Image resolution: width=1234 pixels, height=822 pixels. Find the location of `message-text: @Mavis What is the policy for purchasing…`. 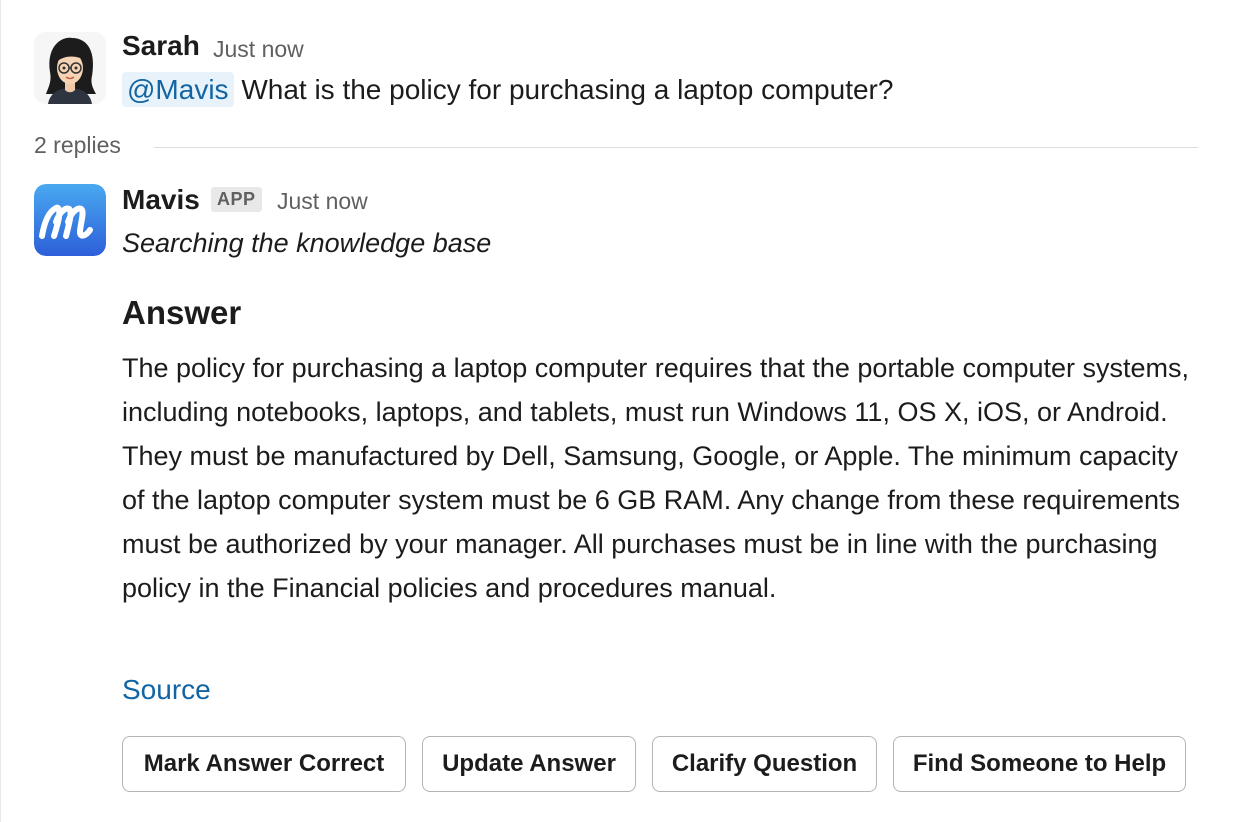

message-text: @Mavis What is the policy for purchasing… is located at coordinates (508, 89).